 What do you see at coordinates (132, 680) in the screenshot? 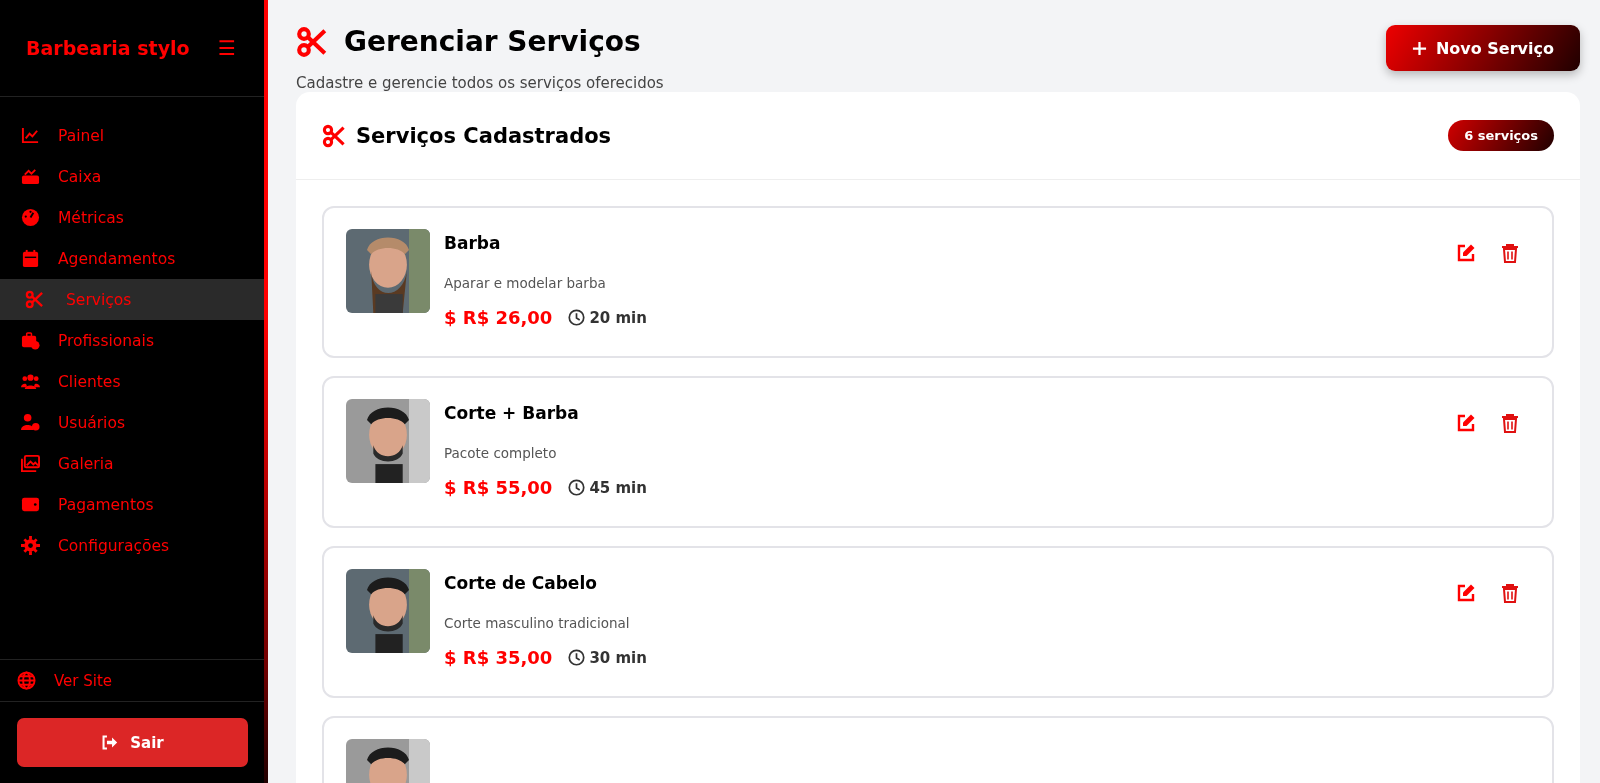
I see `view-site-link: Ver Site` at bounding box center [132, 680].